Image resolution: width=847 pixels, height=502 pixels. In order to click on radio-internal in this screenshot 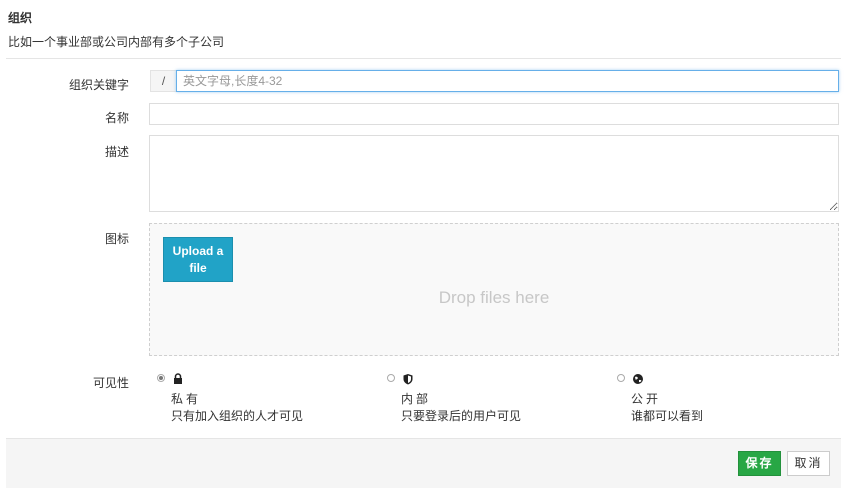, I will do `click(391, 378)`.